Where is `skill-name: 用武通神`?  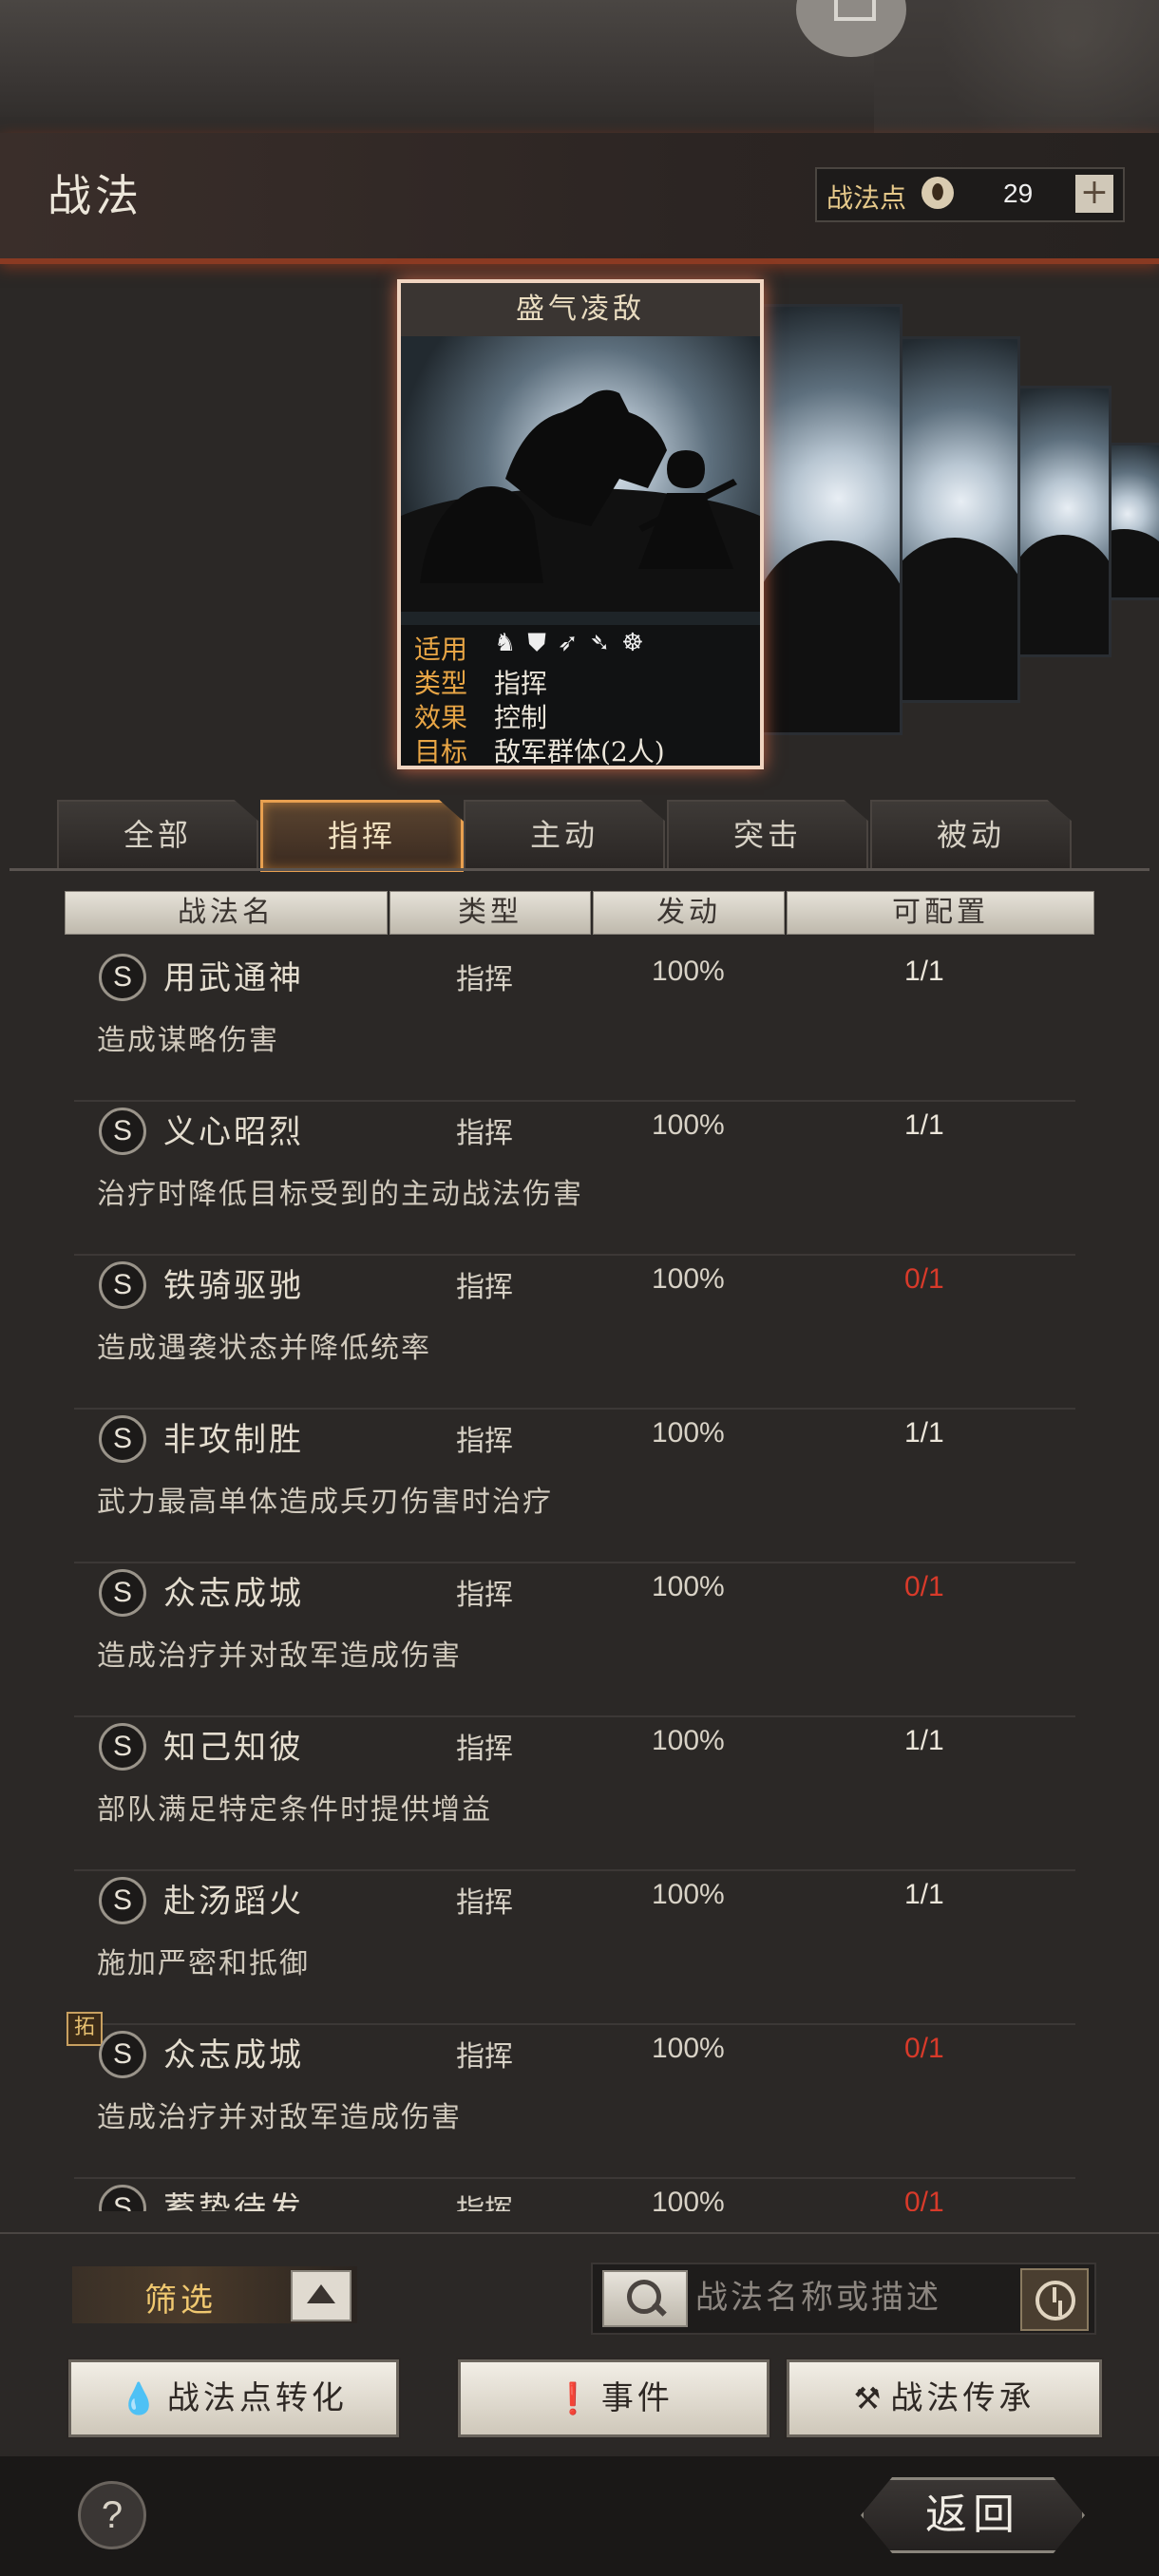 skill-name: 用武通神 is located at coordinates (233, 978).